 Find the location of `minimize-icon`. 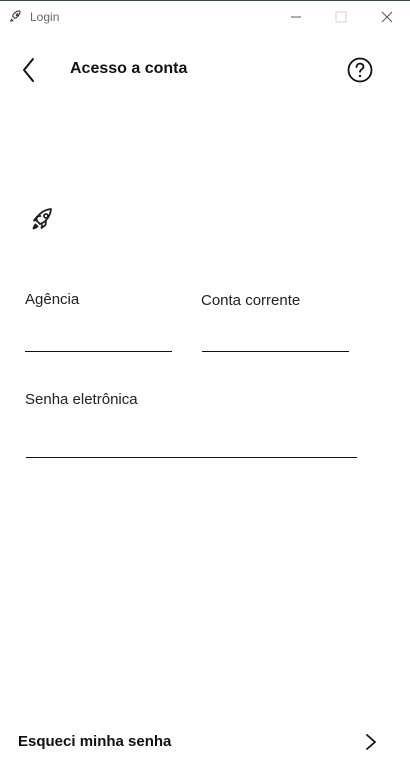

minimize-icon is located at coordinates (296, 17).